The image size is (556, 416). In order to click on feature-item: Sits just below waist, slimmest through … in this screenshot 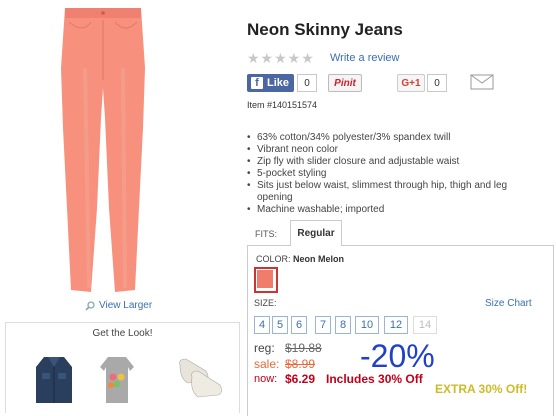, I will do `click(392, 192)`.